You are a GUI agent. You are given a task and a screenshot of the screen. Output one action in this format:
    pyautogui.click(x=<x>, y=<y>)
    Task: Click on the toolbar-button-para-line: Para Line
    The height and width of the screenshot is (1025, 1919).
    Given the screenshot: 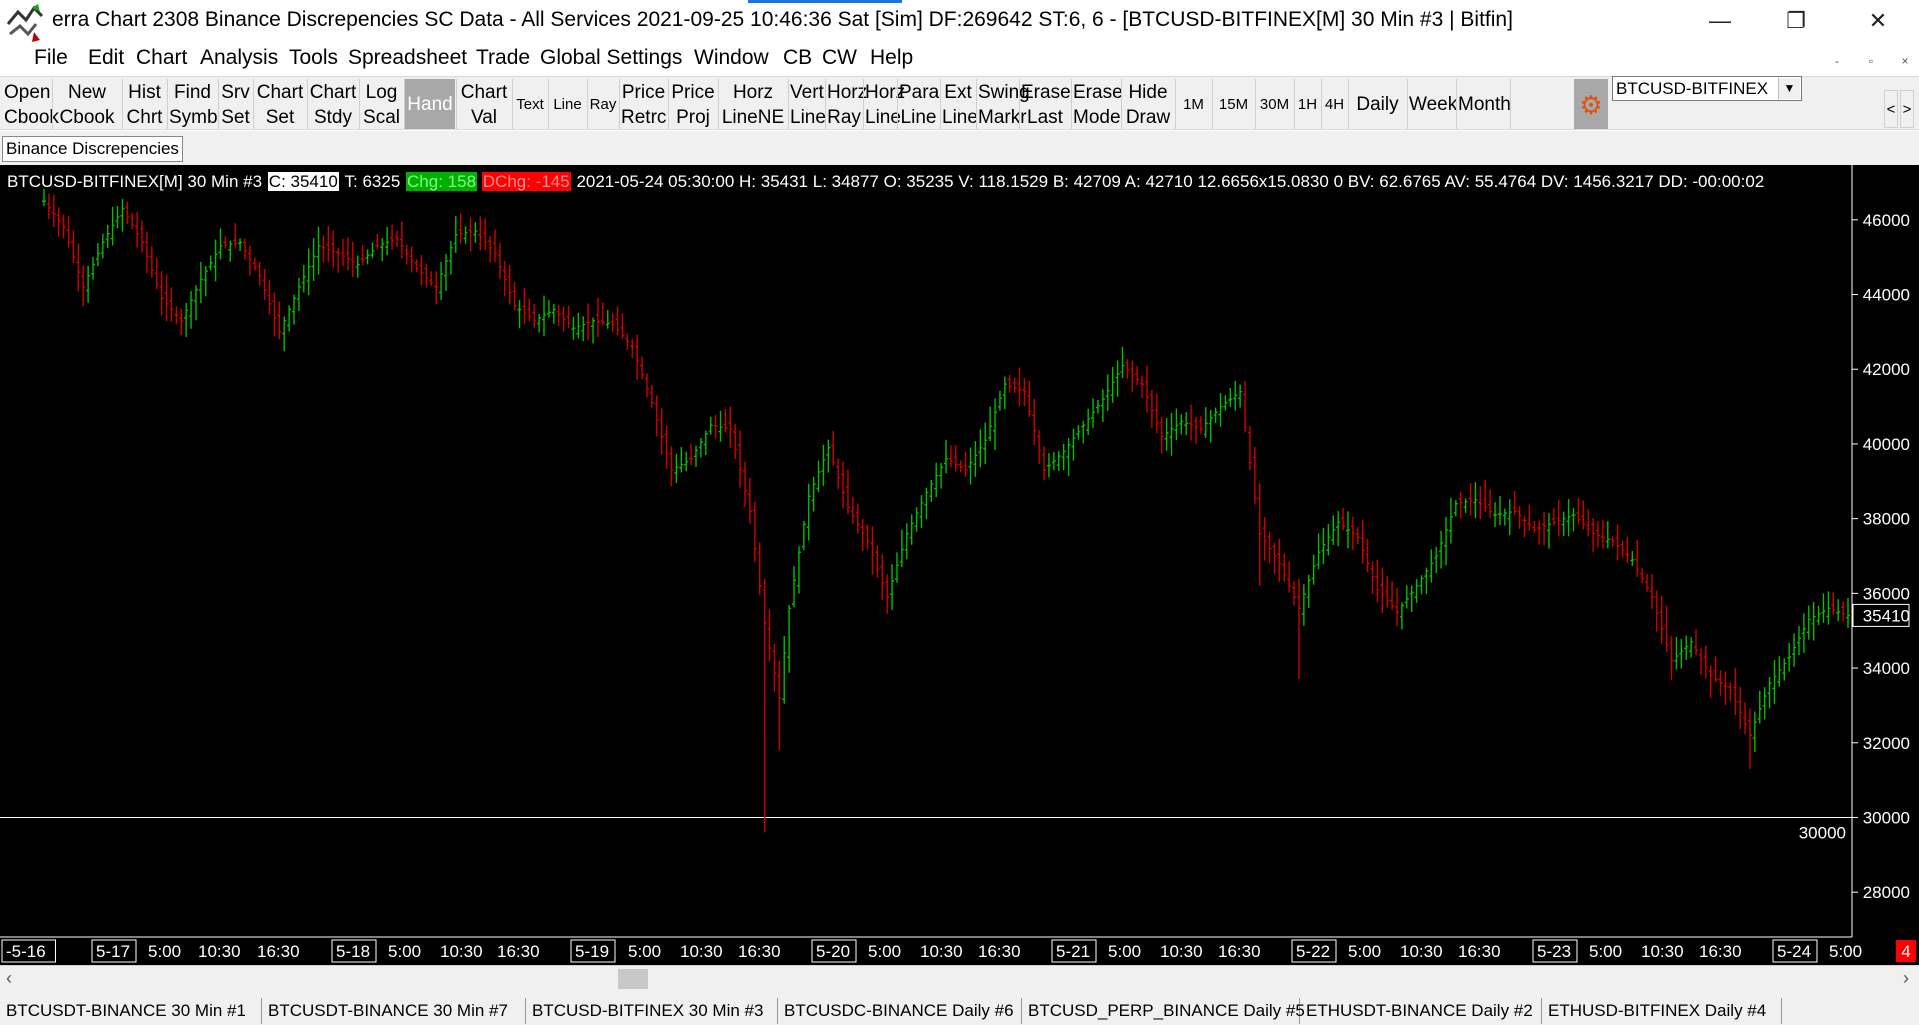 What is the action you would take?
    pyautogui.click(x=918, y=104)
    